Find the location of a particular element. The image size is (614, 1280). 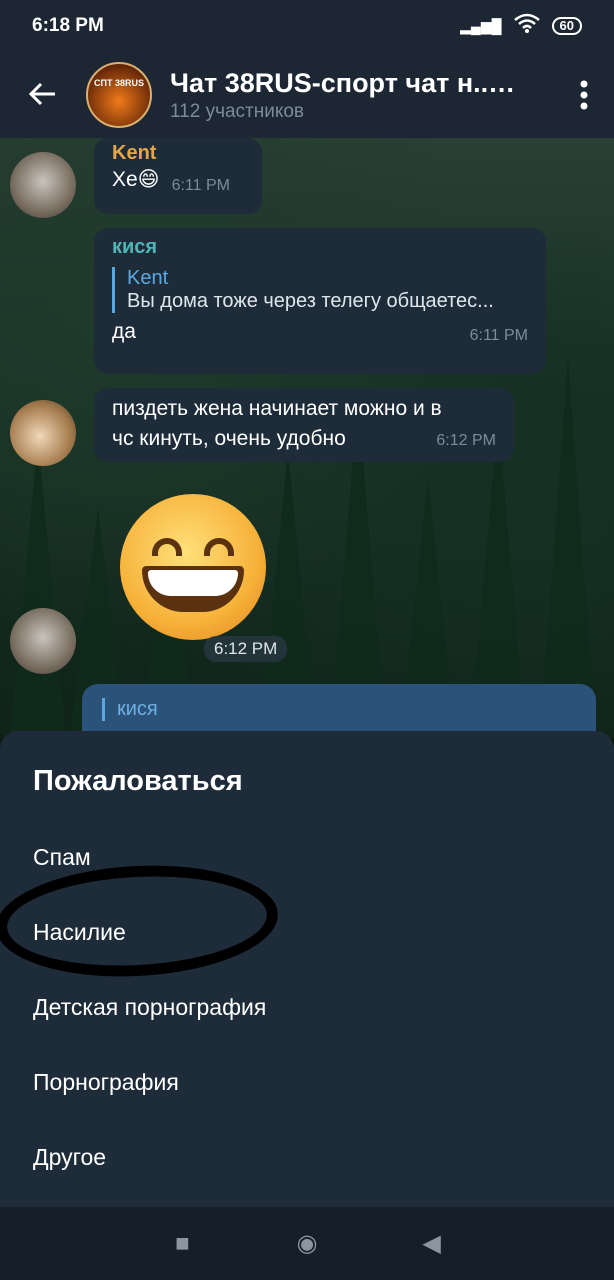

group-title: Чат 38RUS-спорт чат н...🔇 is located at coordinates (345, 83).